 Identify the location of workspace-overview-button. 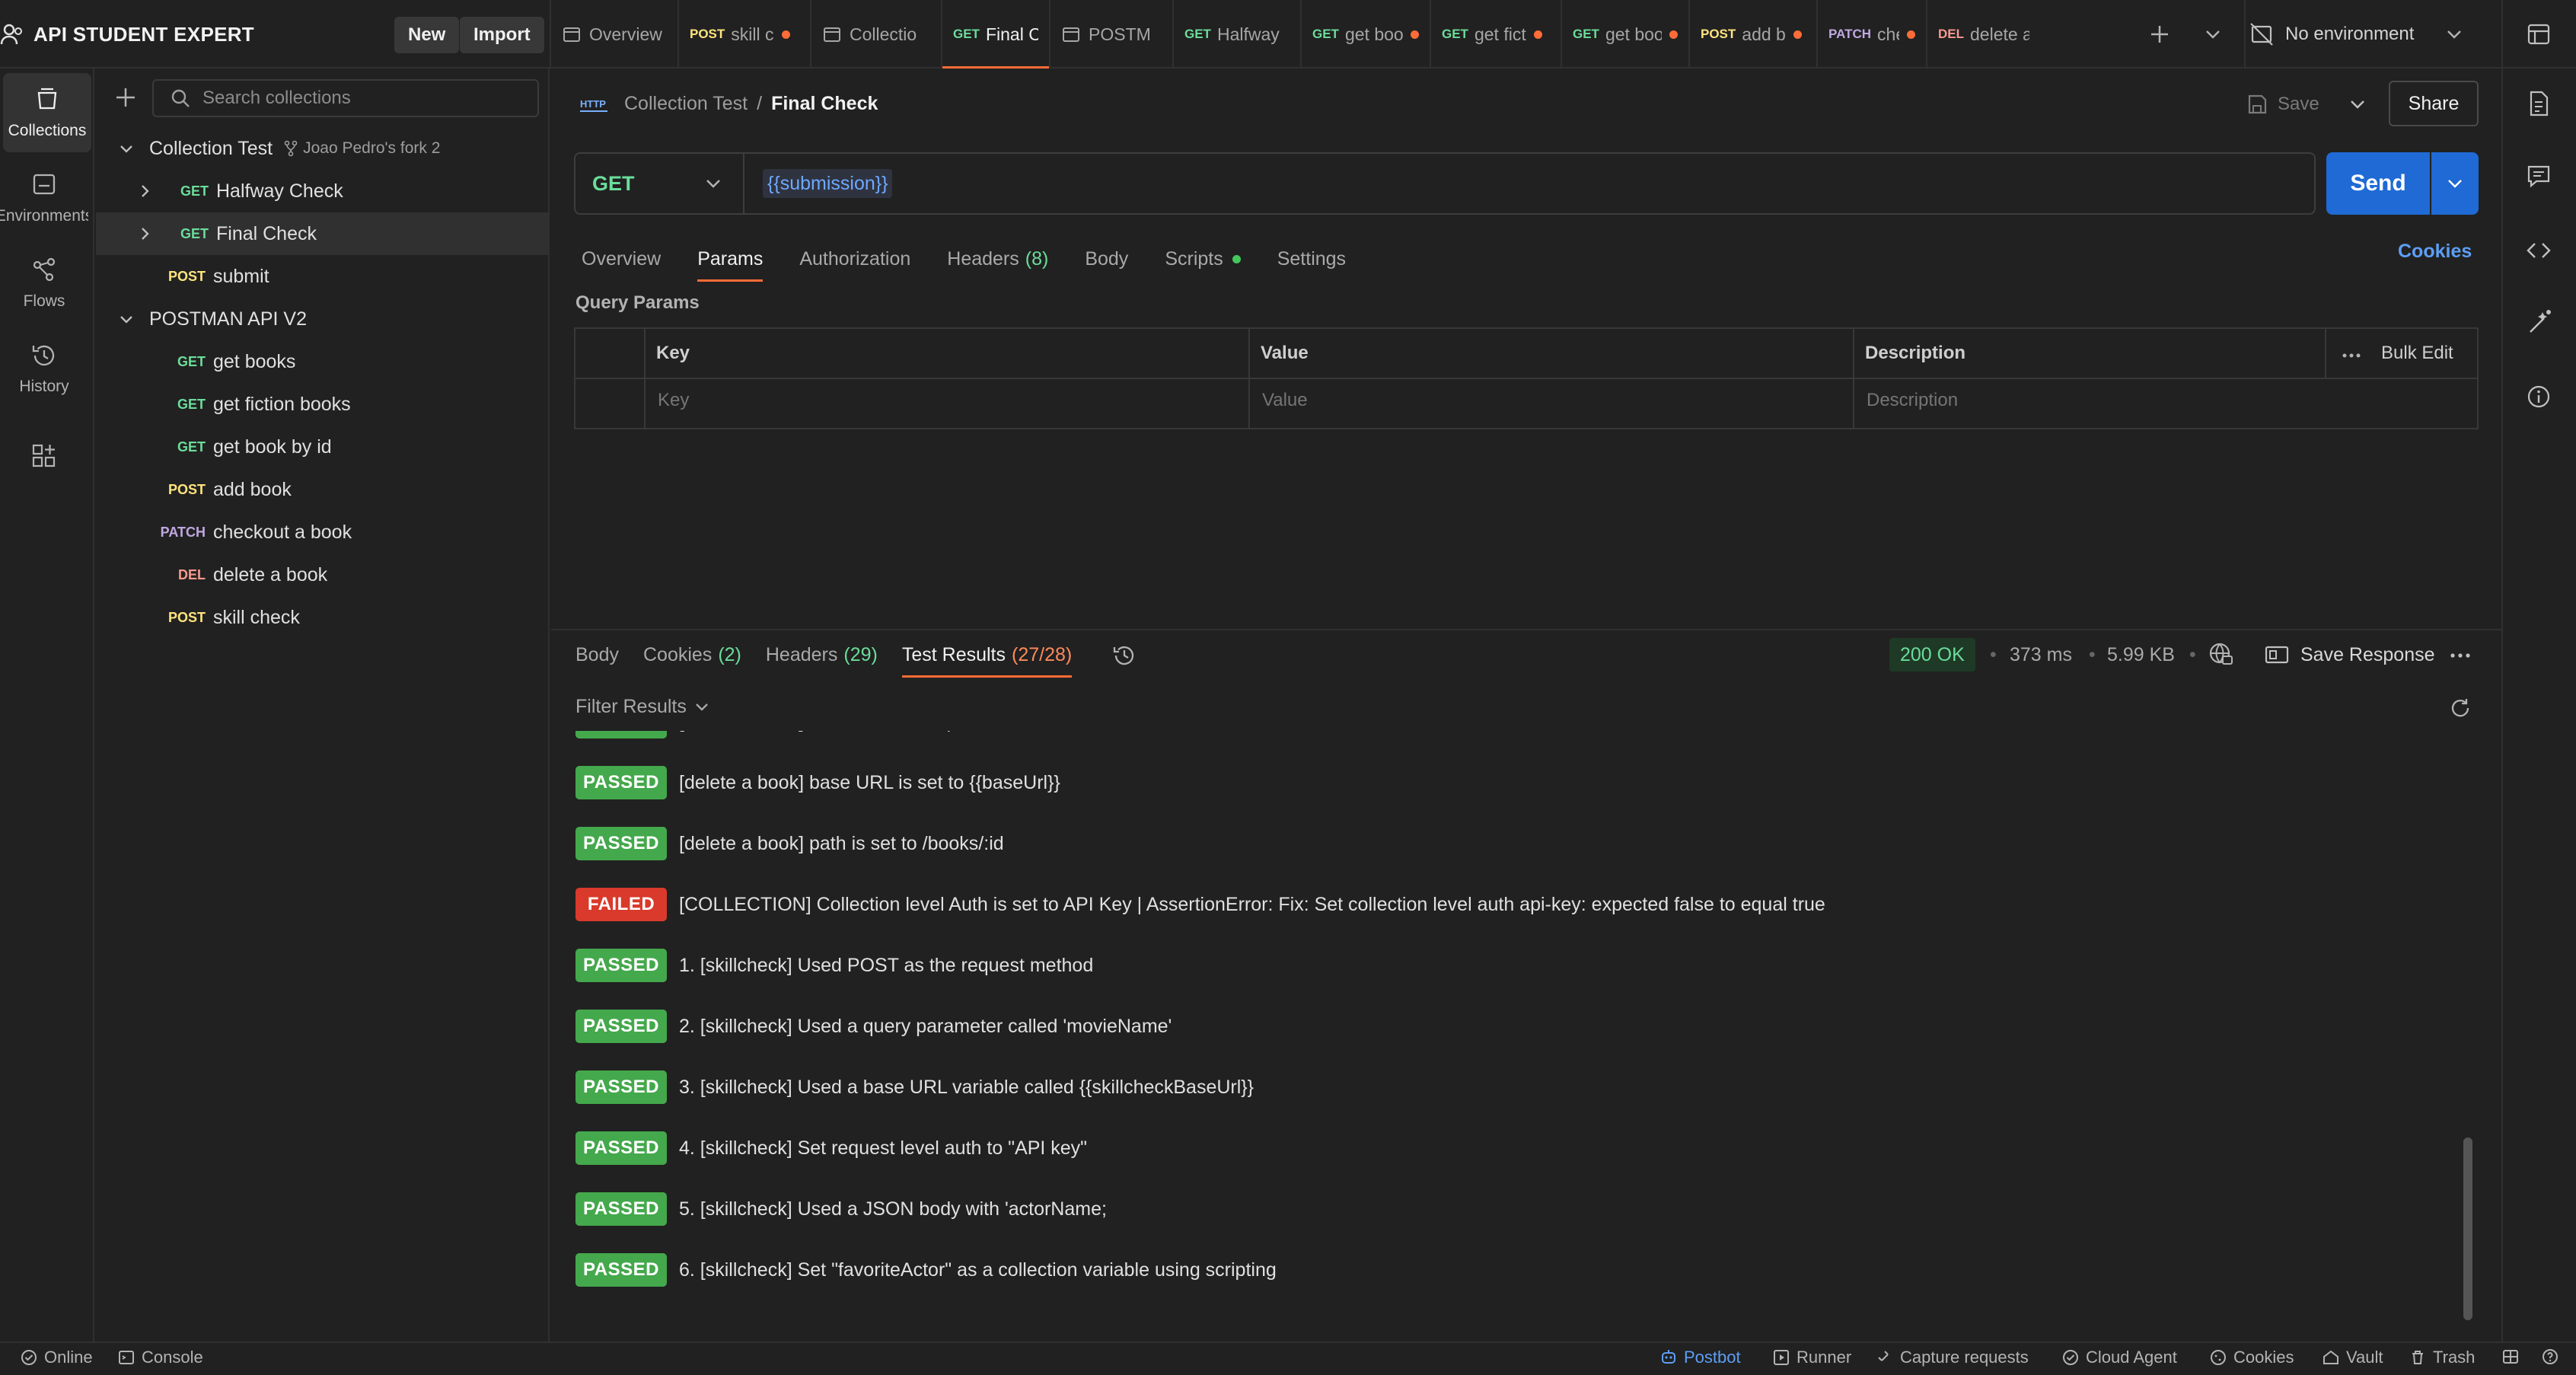
(2539, 34).